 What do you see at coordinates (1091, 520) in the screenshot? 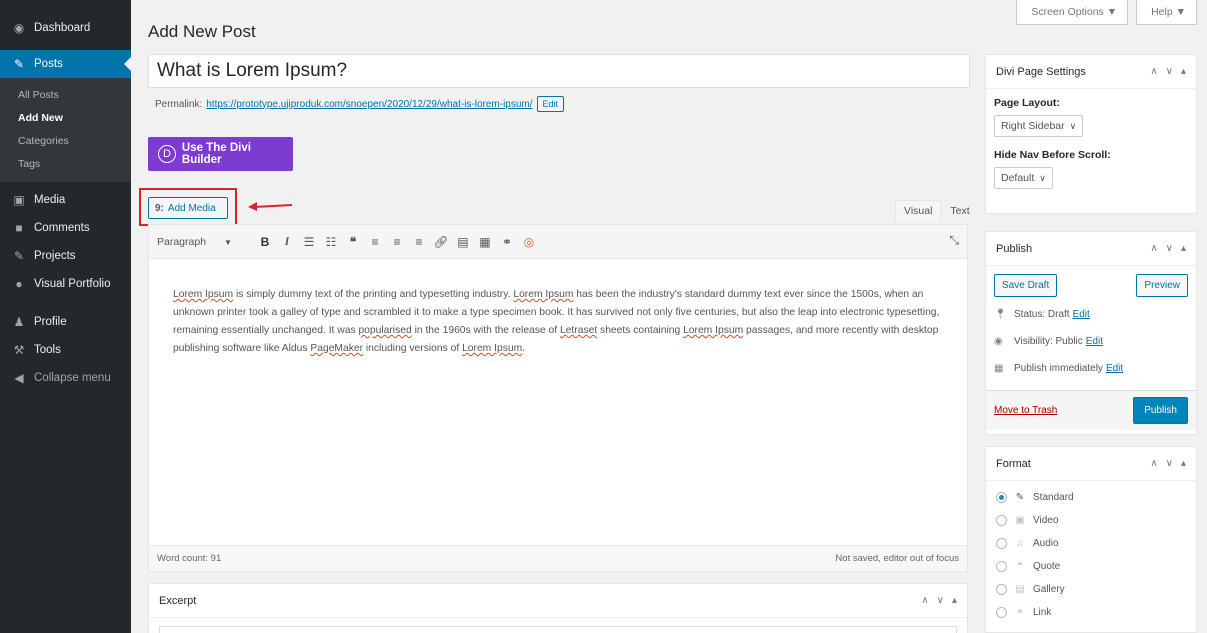
I see `format-option-video: ▣ Video` at bounding box center [1091, 520].